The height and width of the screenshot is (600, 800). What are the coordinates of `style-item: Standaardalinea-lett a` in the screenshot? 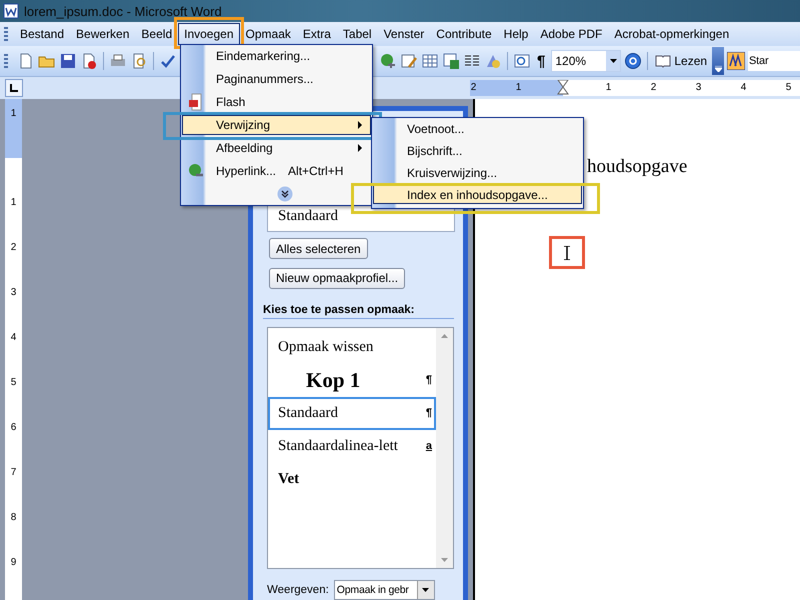 It's located at (352, 446).